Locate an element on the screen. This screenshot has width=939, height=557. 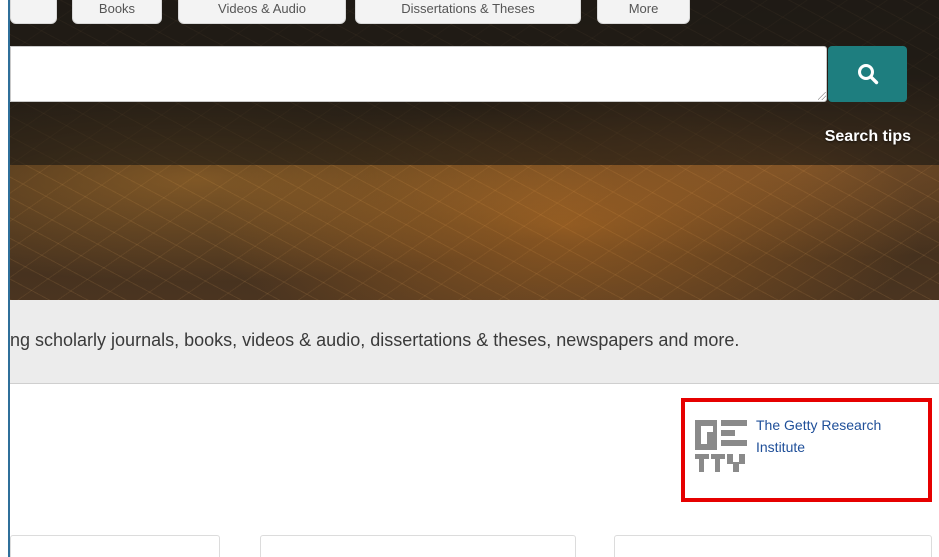
resize-grip-icon is located at coordinates (822, 96).